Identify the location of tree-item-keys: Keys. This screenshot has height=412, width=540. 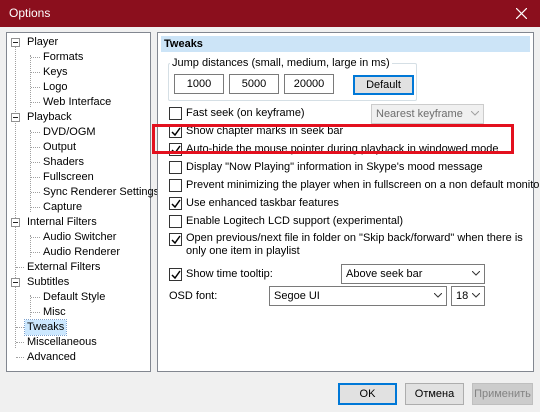
(55, 72).